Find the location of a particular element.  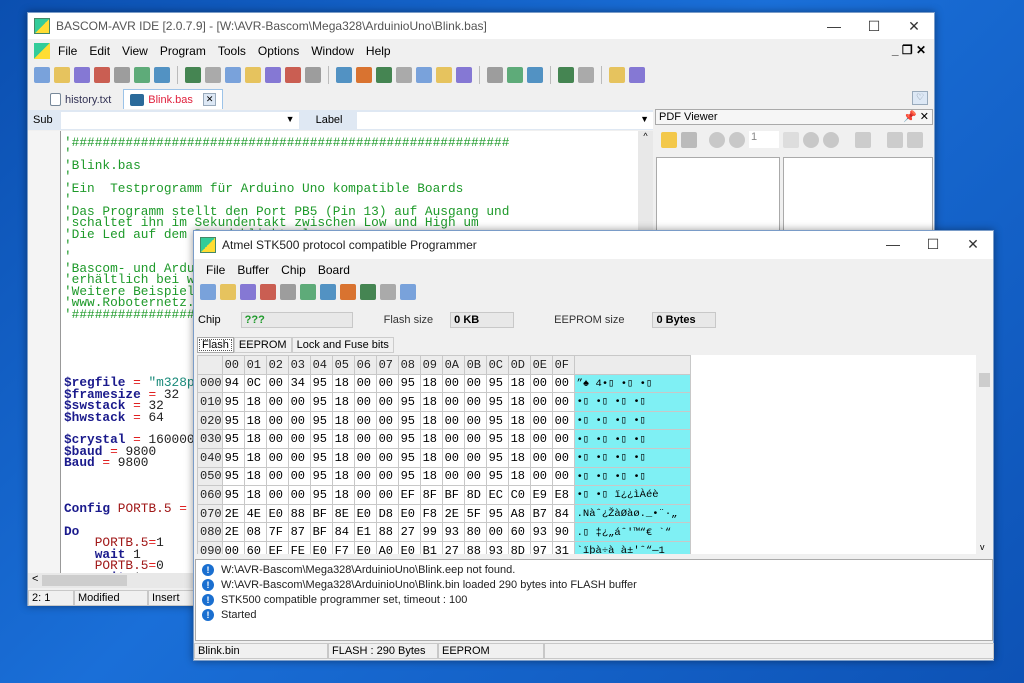

menu-edit: Edit is located at coordinates (99, 51).